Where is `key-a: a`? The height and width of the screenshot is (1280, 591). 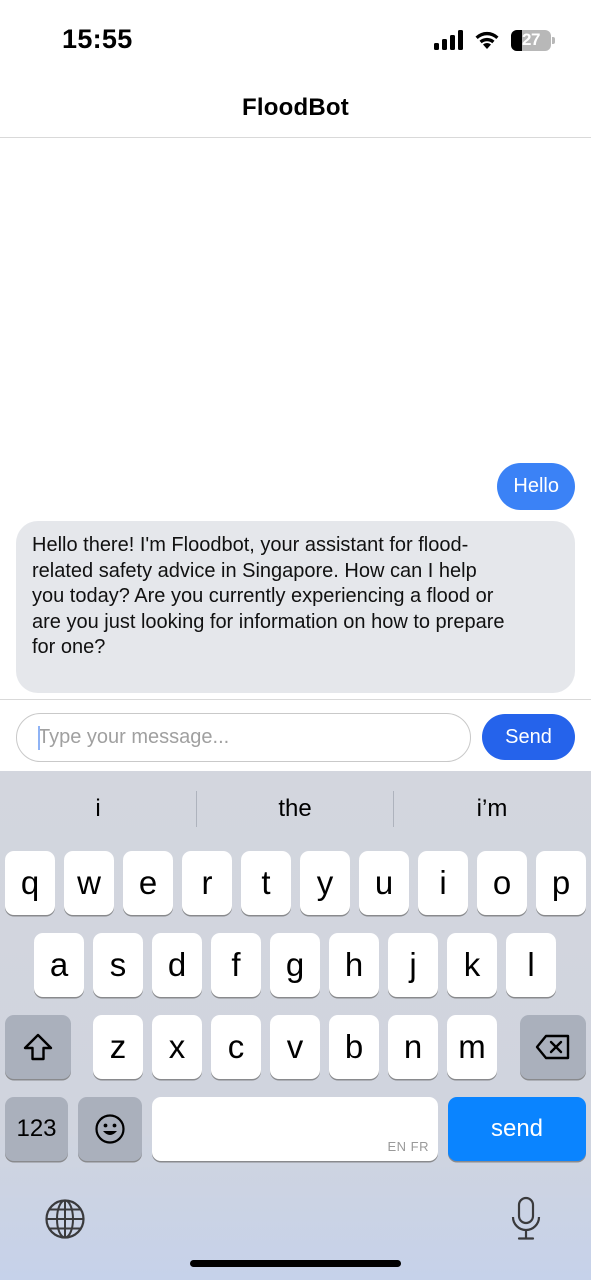
key-a: a is located at coordinates (59, 965).